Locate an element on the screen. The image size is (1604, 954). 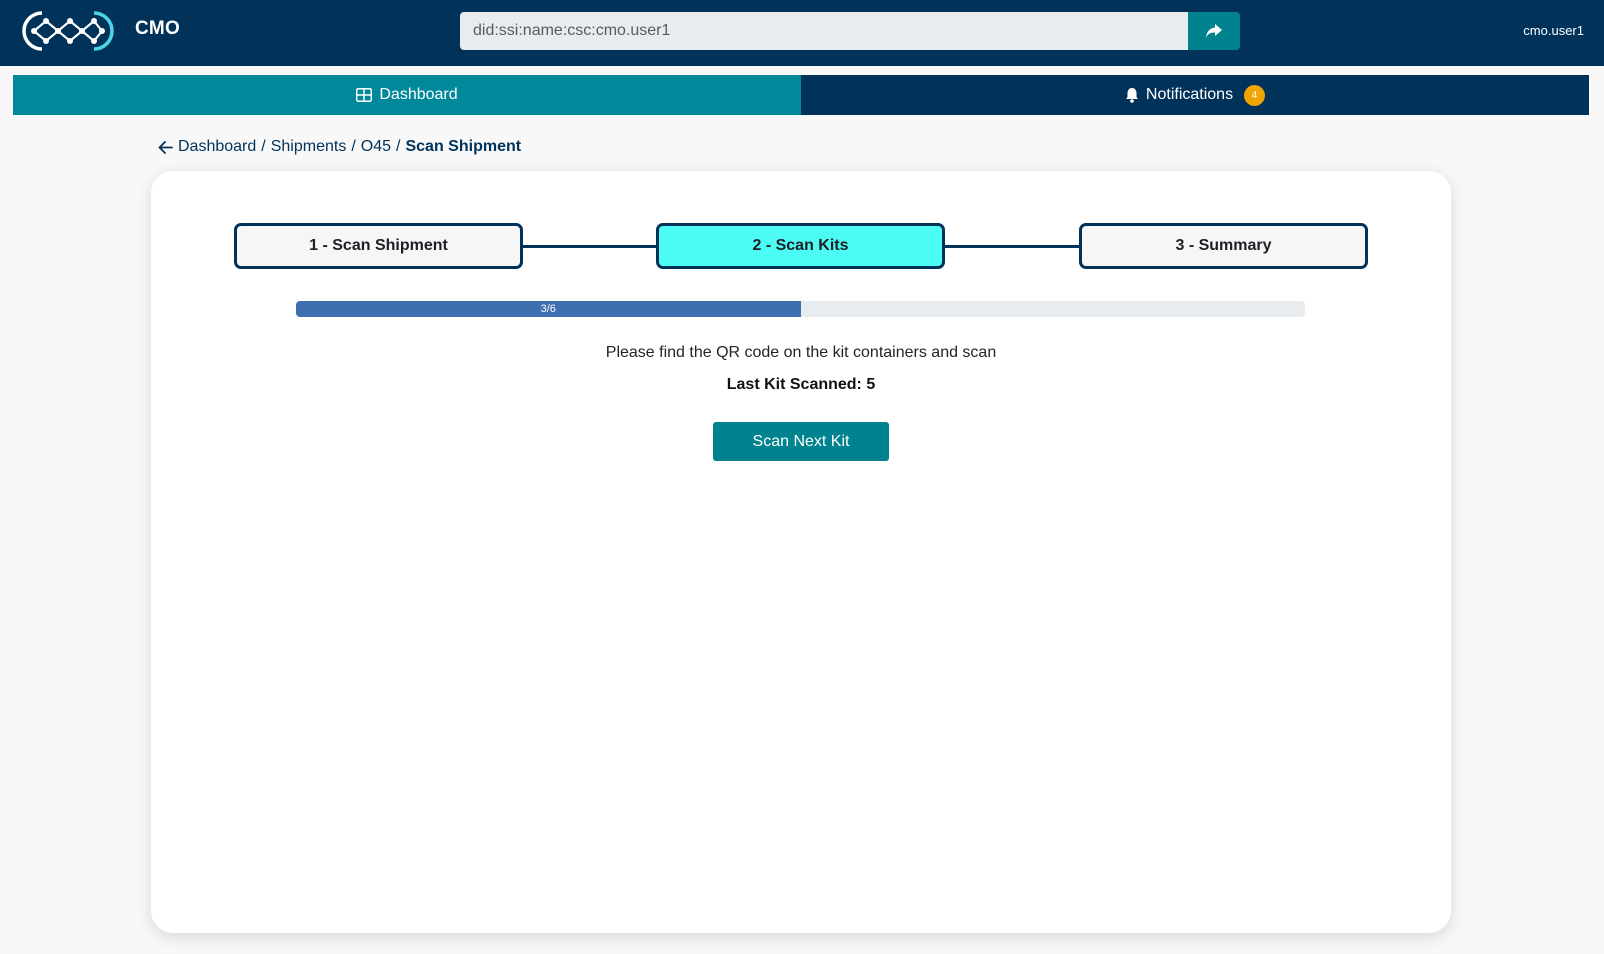
grid-icon is located at coordinates (364, 95).